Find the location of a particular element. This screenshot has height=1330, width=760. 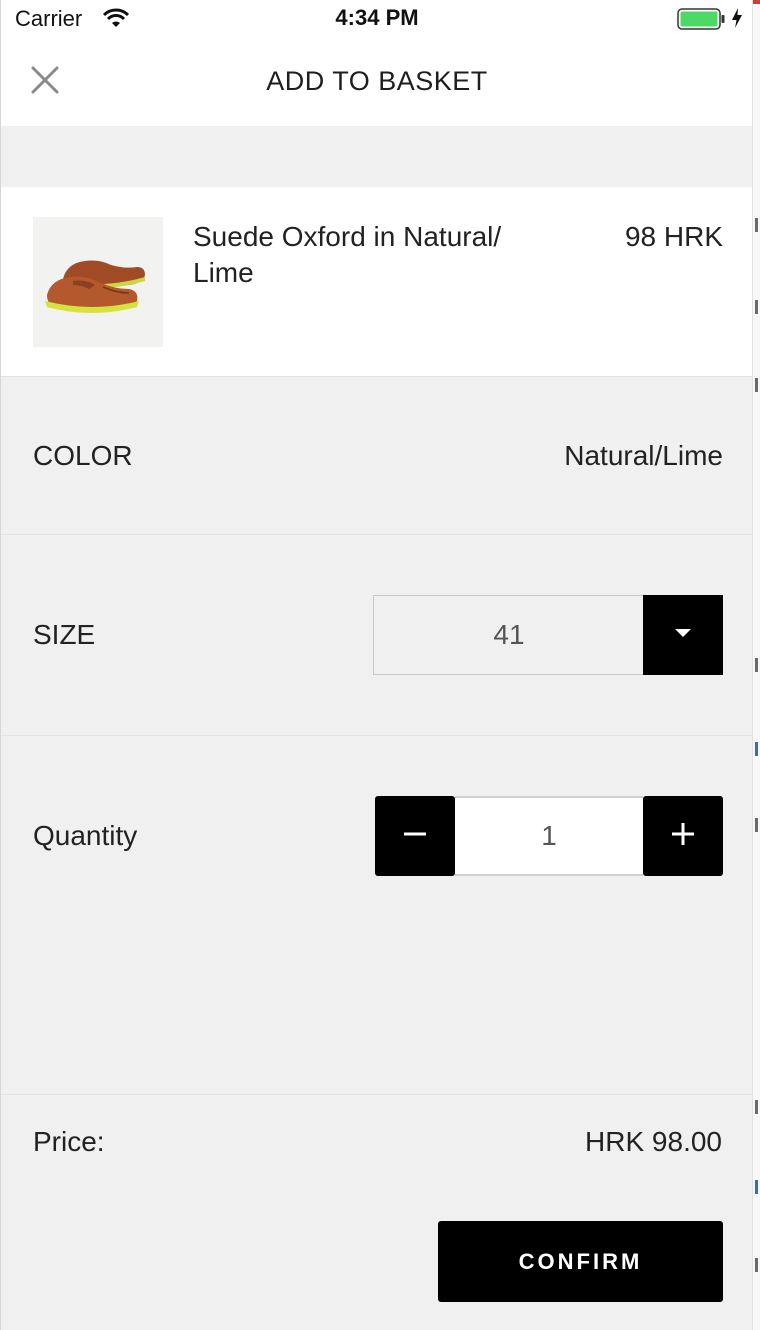

confirm-button: CONFIRM is located at coordinates (580, 1261).